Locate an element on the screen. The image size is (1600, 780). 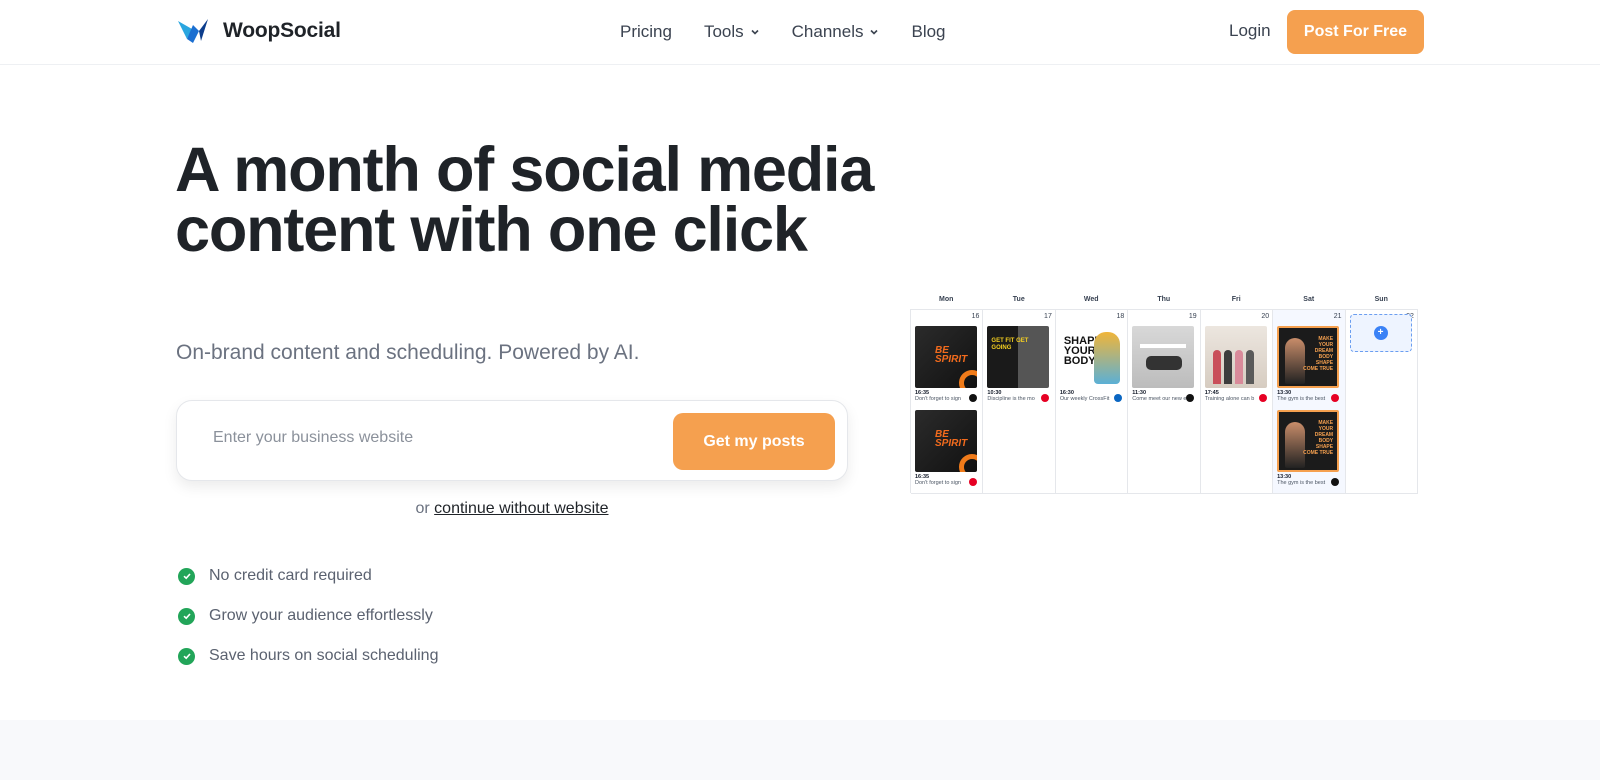
nav-pricing: Pricing is located at coordinates (646, 32).